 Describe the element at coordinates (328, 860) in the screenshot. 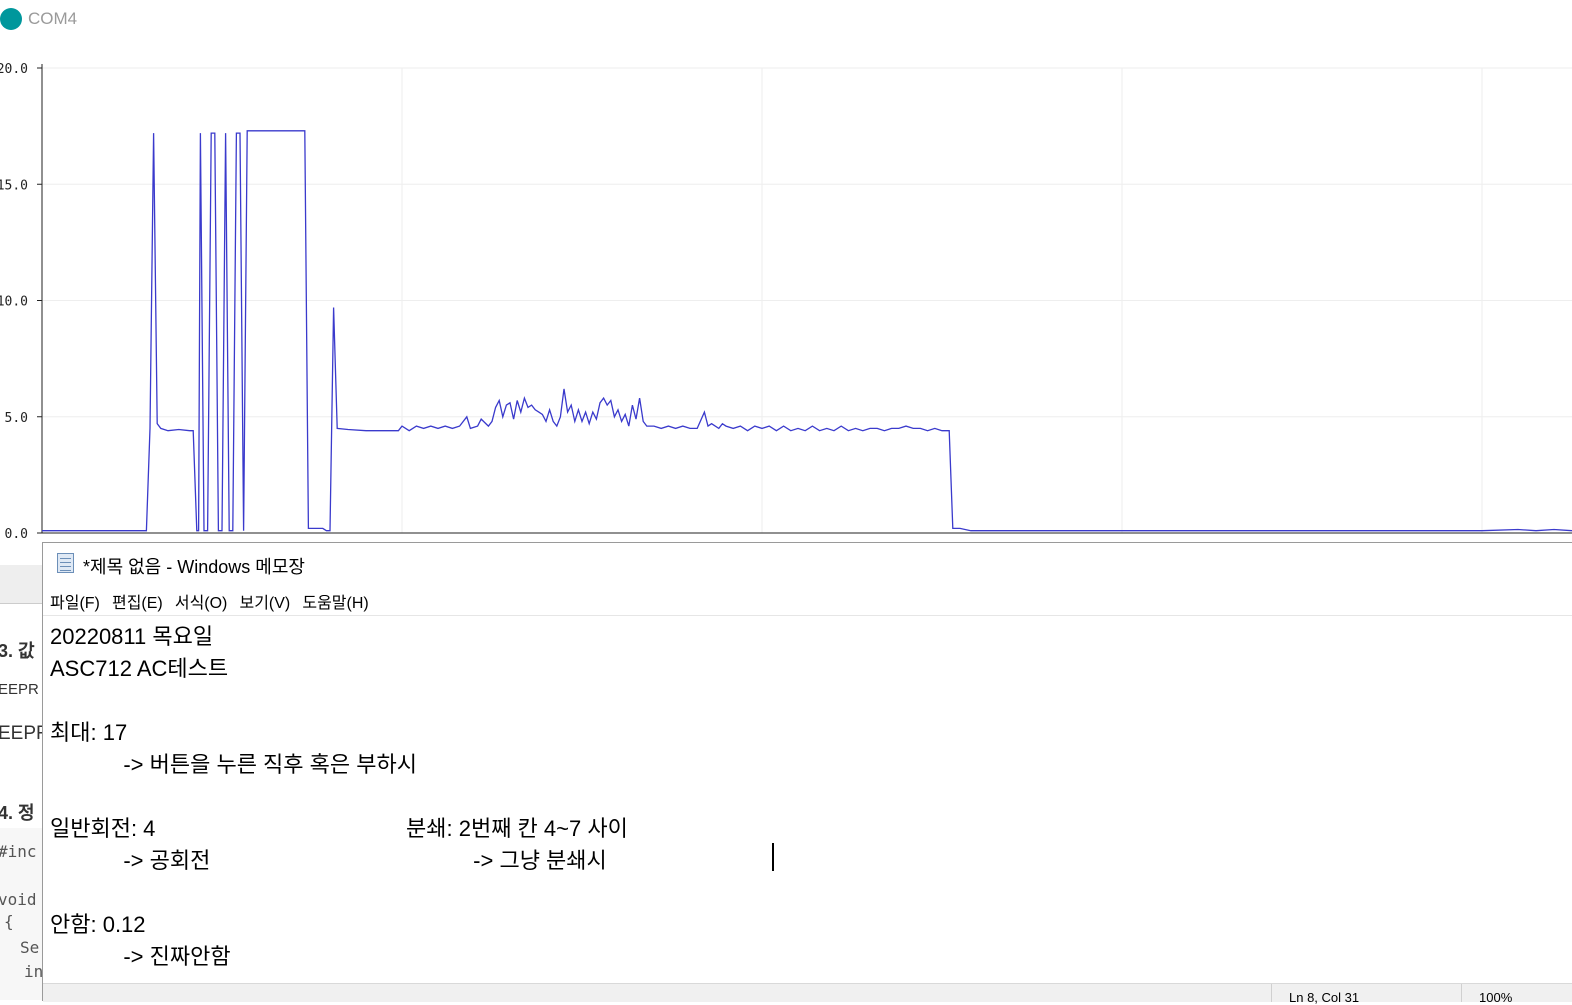

I see `text-line: -> 공회전 -> 그냥 분쇄시` at that location.